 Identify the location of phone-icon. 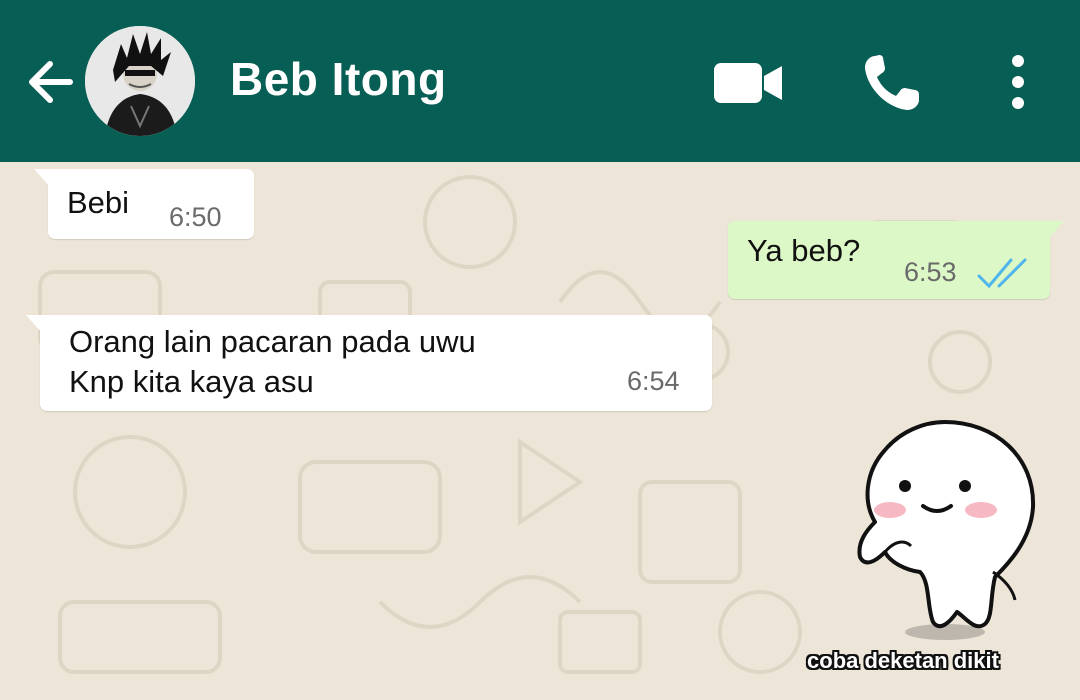
(892, 82).